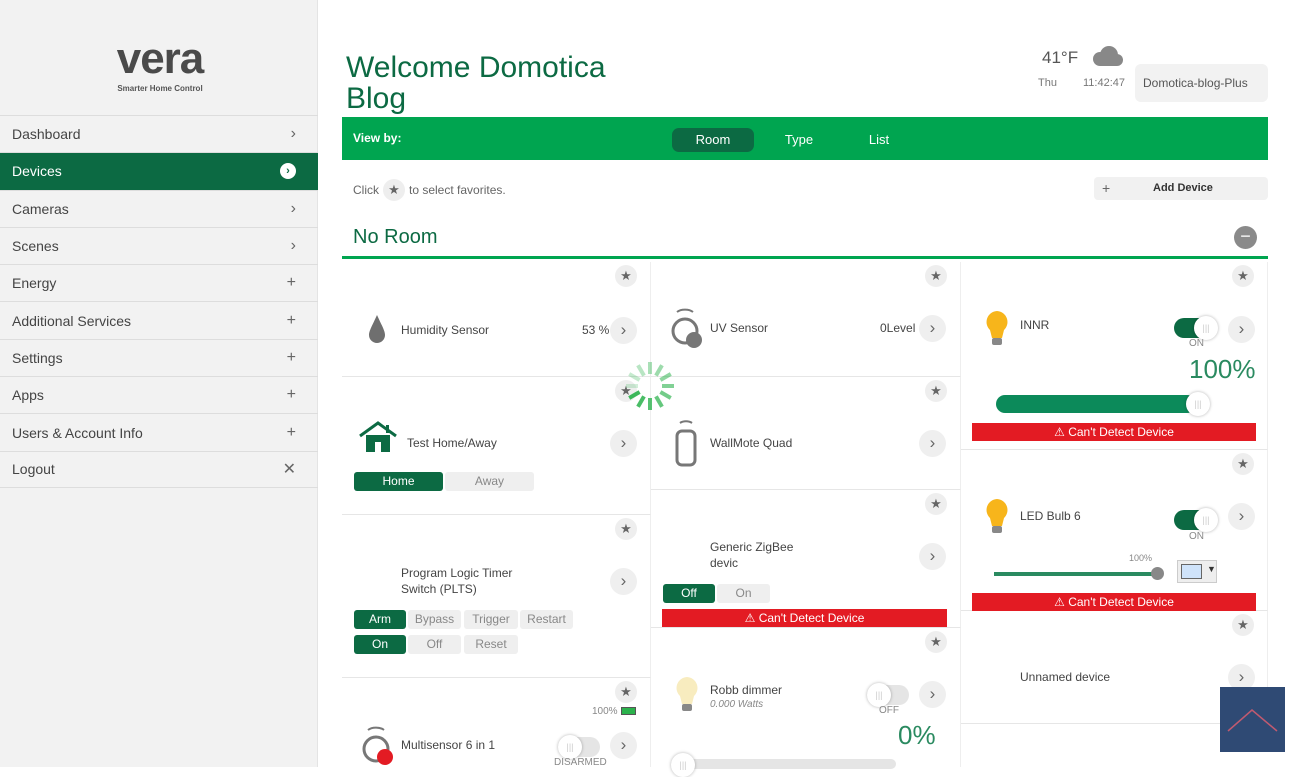 Image resolution: width=1300 pixels, height=777 pixels. I want to click on battery-icon, so click(628, 711).